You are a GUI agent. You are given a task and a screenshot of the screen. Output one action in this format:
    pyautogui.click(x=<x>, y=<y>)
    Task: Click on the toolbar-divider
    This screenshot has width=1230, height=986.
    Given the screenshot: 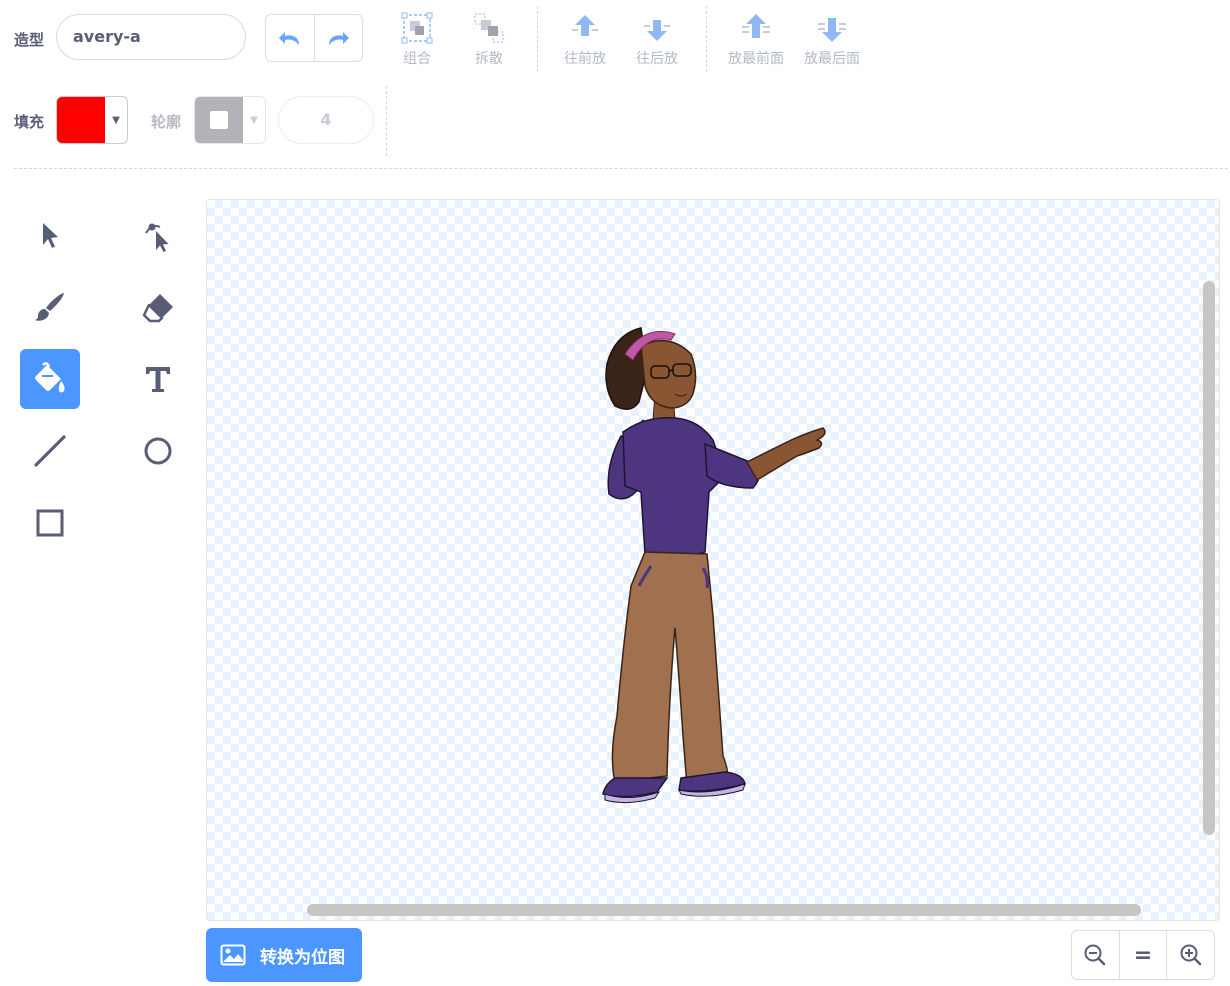 What is the action you would take?
    pyautogui.click(x=621, y=168)
    